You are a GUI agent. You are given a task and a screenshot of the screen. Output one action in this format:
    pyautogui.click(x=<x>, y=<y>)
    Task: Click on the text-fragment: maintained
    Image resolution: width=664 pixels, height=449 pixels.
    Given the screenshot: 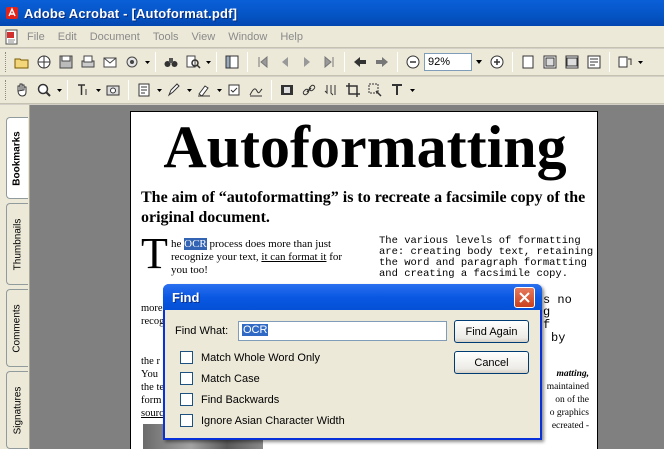 What is the action you would take?
    pyautogui.click(x=567, y=387)
    